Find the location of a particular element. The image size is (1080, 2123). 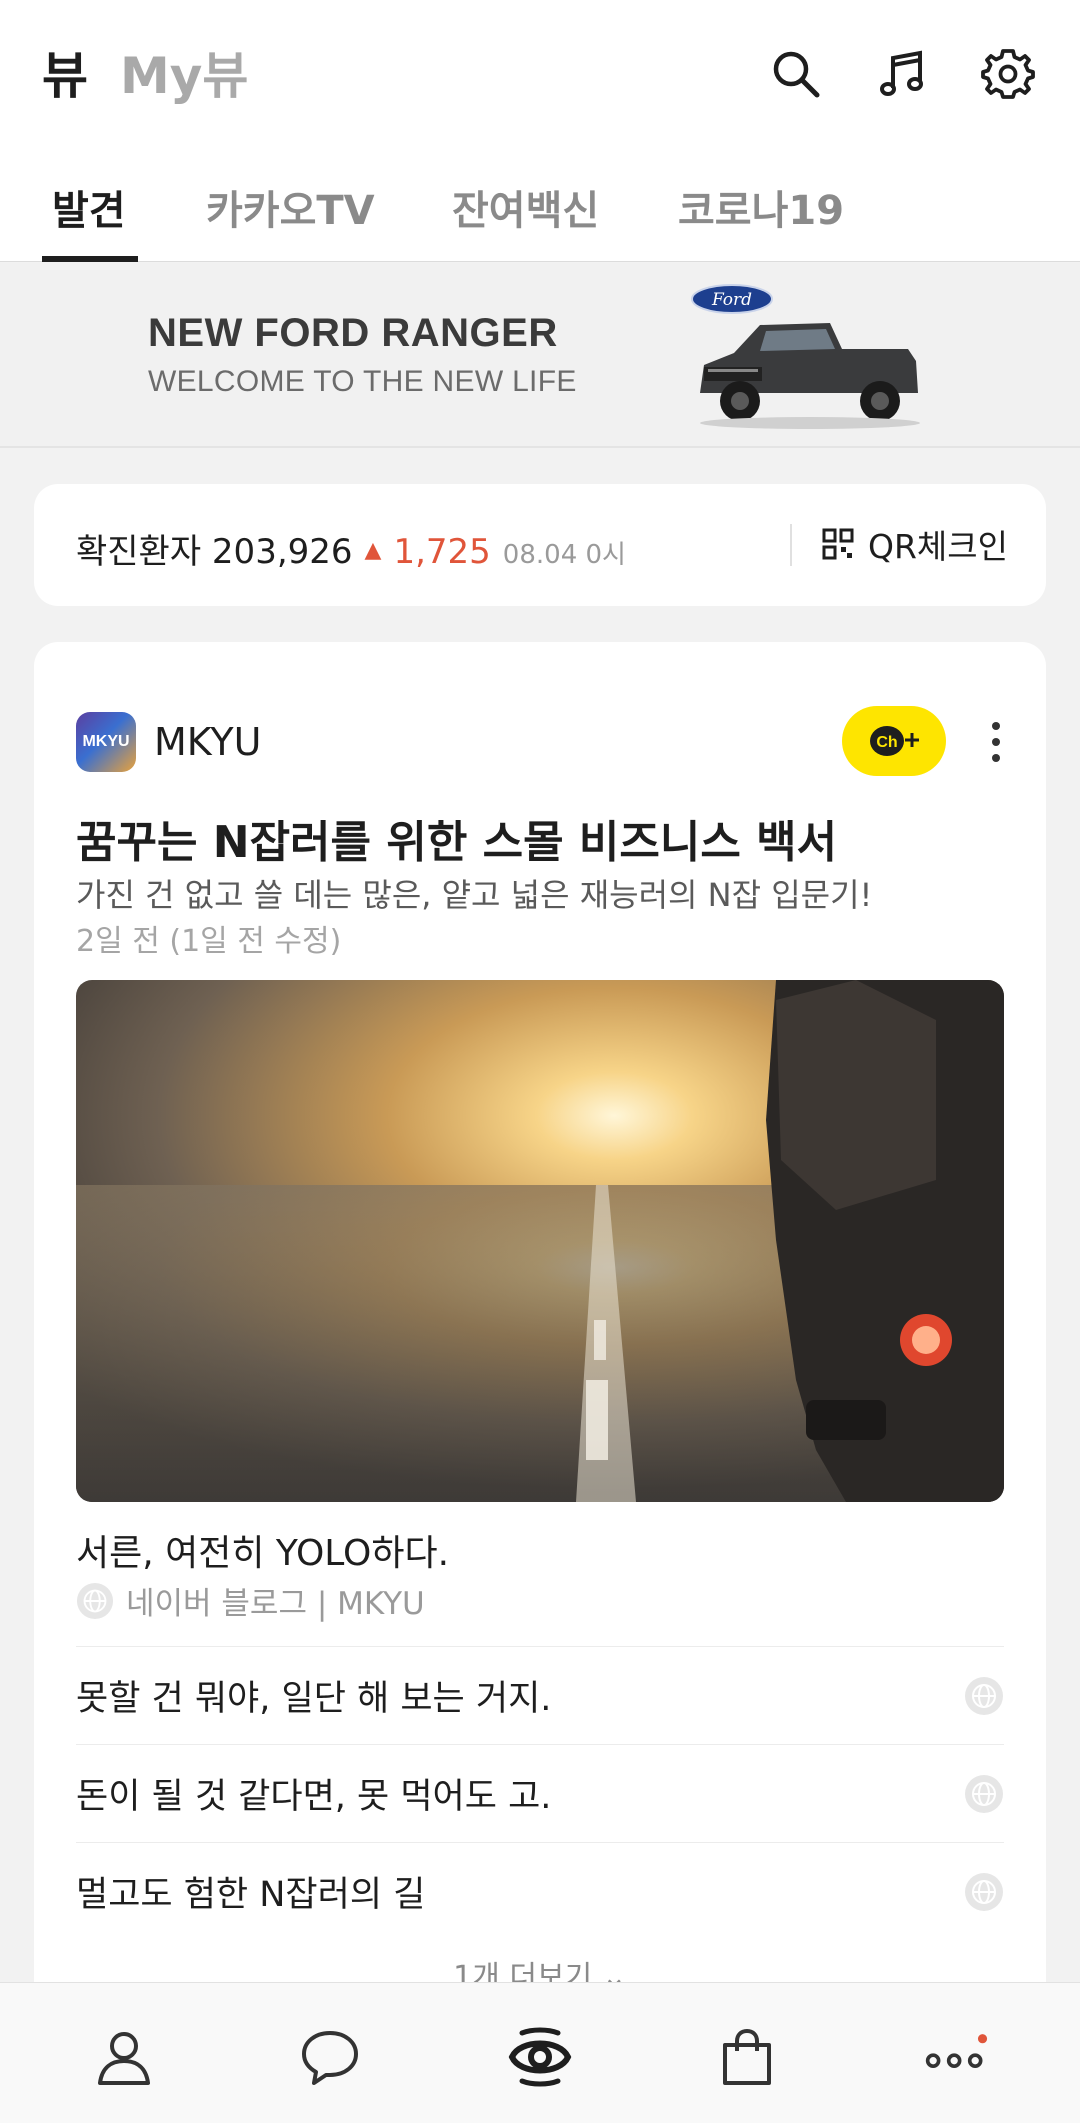

daily-increase: 1,725 is located at coordinates (442, 552).